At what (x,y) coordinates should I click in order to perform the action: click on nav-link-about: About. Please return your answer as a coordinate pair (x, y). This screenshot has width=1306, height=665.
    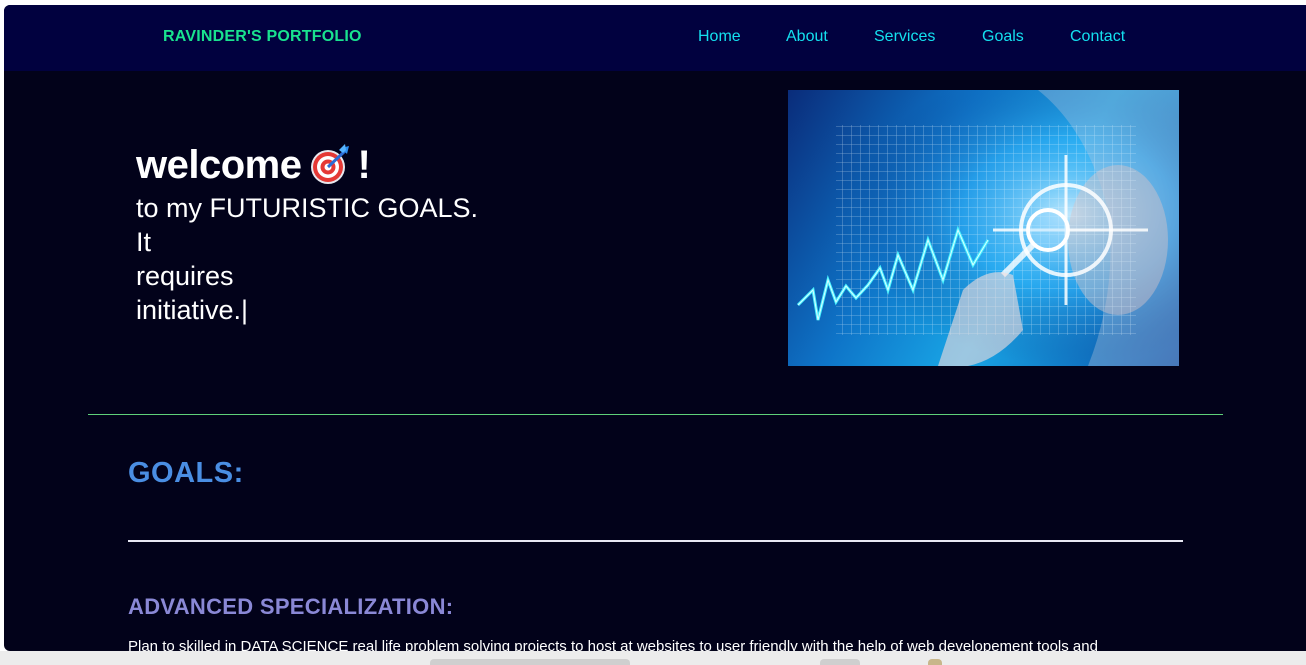
    Looking at the image, I should click on (807, 37).